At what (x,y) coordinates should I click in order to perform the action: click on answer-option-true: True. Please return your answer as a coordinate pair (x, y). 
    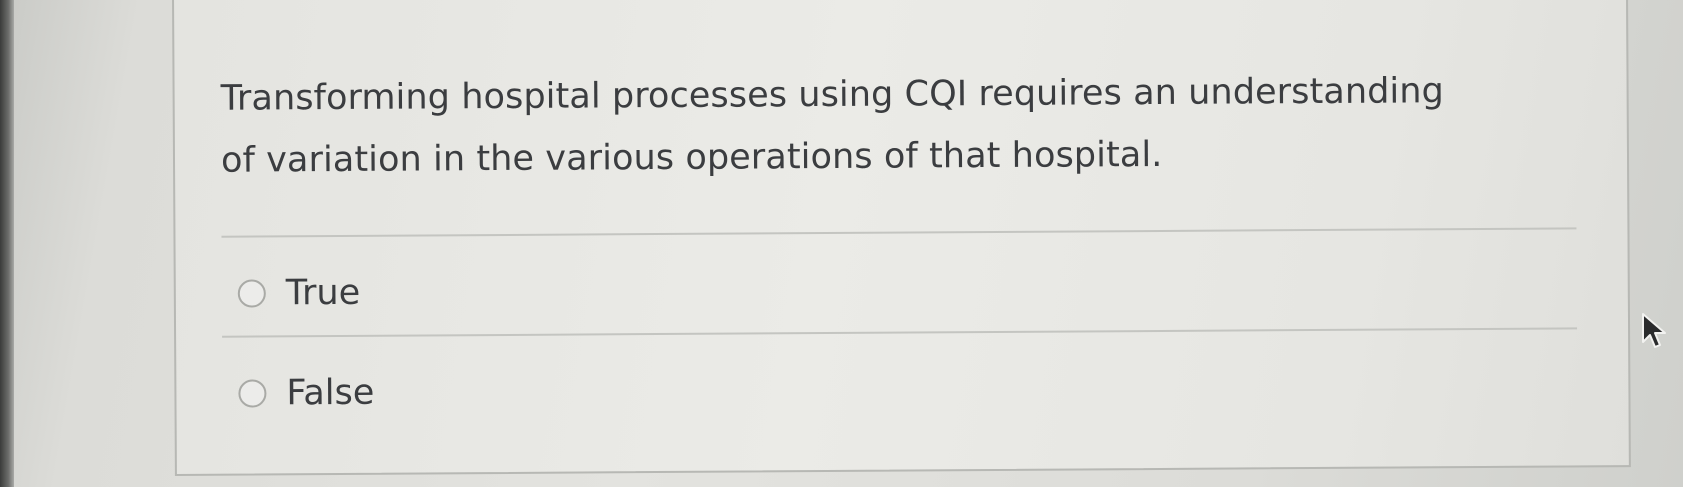
    Looking at the image, I should click on (299, 293).